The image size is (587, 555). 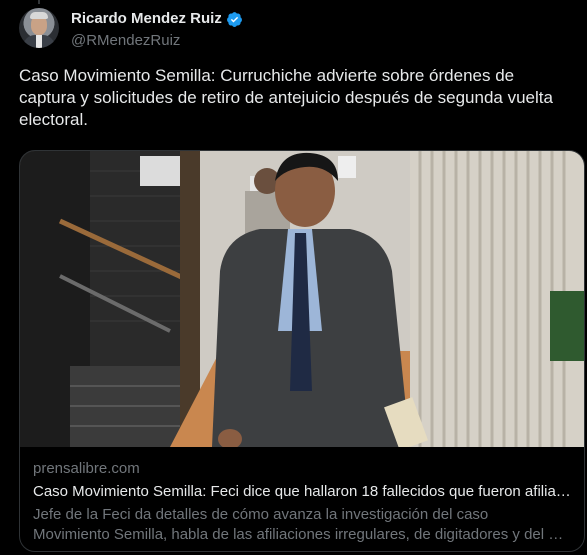 What do you see at coordinates (39, 15) in the screenshot?
I see `avatar-hair` at bounding box center [39, 15].